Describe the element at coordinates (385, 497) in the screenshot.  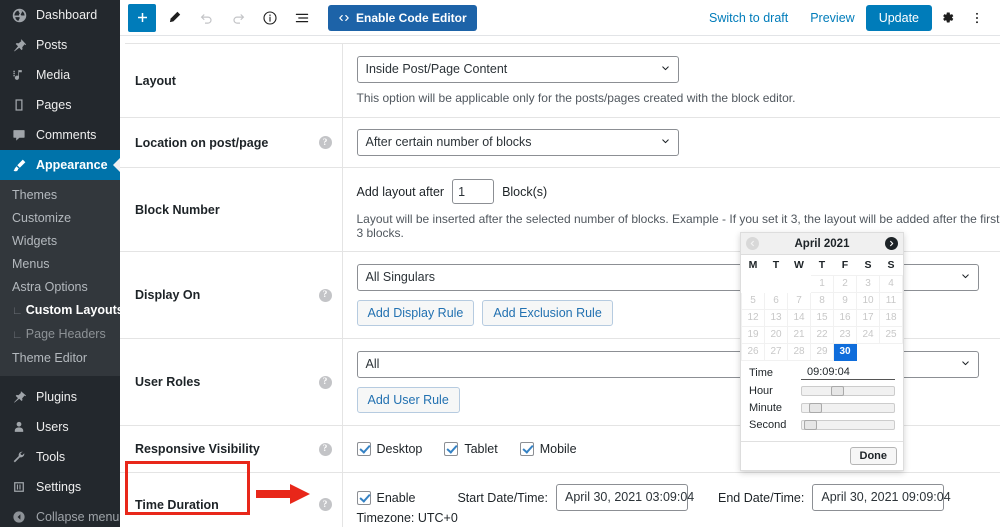
I see `checkbox-enable-time-duration: Enable` at that location.